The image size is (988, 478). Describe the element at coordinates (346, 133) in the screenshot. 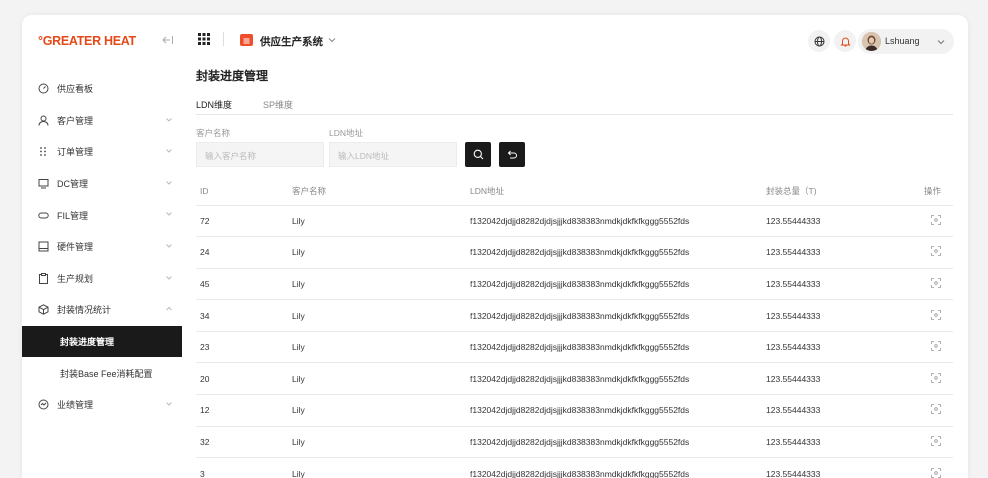

I see `ldn-filter-label: LDN地址` at that location.